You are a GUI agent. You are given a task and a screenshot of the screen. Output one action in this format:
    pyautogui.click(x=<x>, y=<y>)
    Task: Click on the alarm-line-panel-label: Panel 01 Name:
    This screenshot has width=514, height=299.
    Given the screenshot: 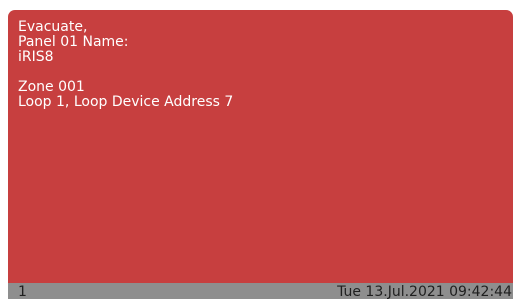 What is the action you would take?
    pyautogui.click(x=73, y=42)
    